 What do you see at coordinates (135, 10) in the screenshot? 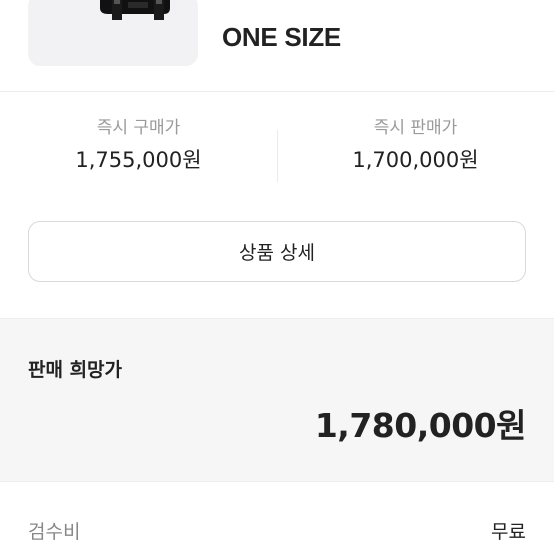
I see `bag-image` at bounding box center [135, 10].